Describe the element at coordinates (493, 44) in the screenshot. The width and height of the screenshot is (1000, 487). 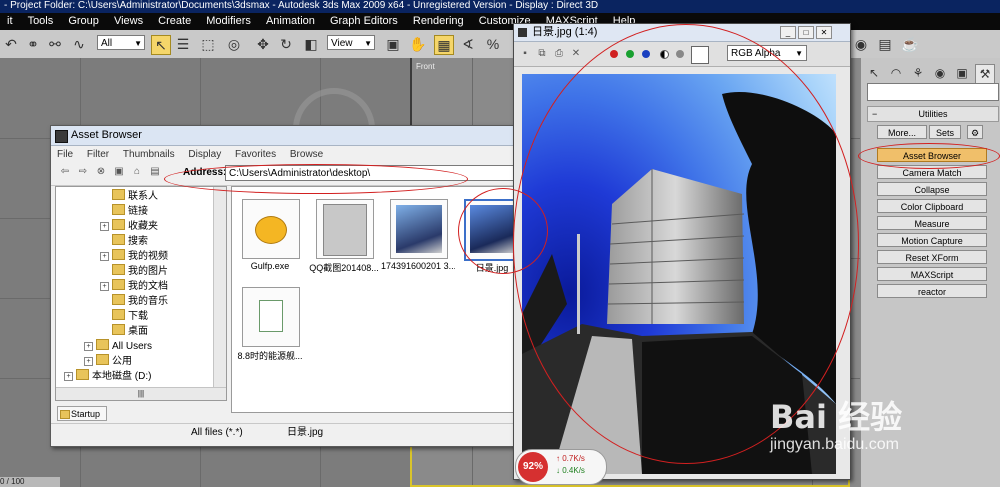
I see `percent-snap-icon: %` at that location.